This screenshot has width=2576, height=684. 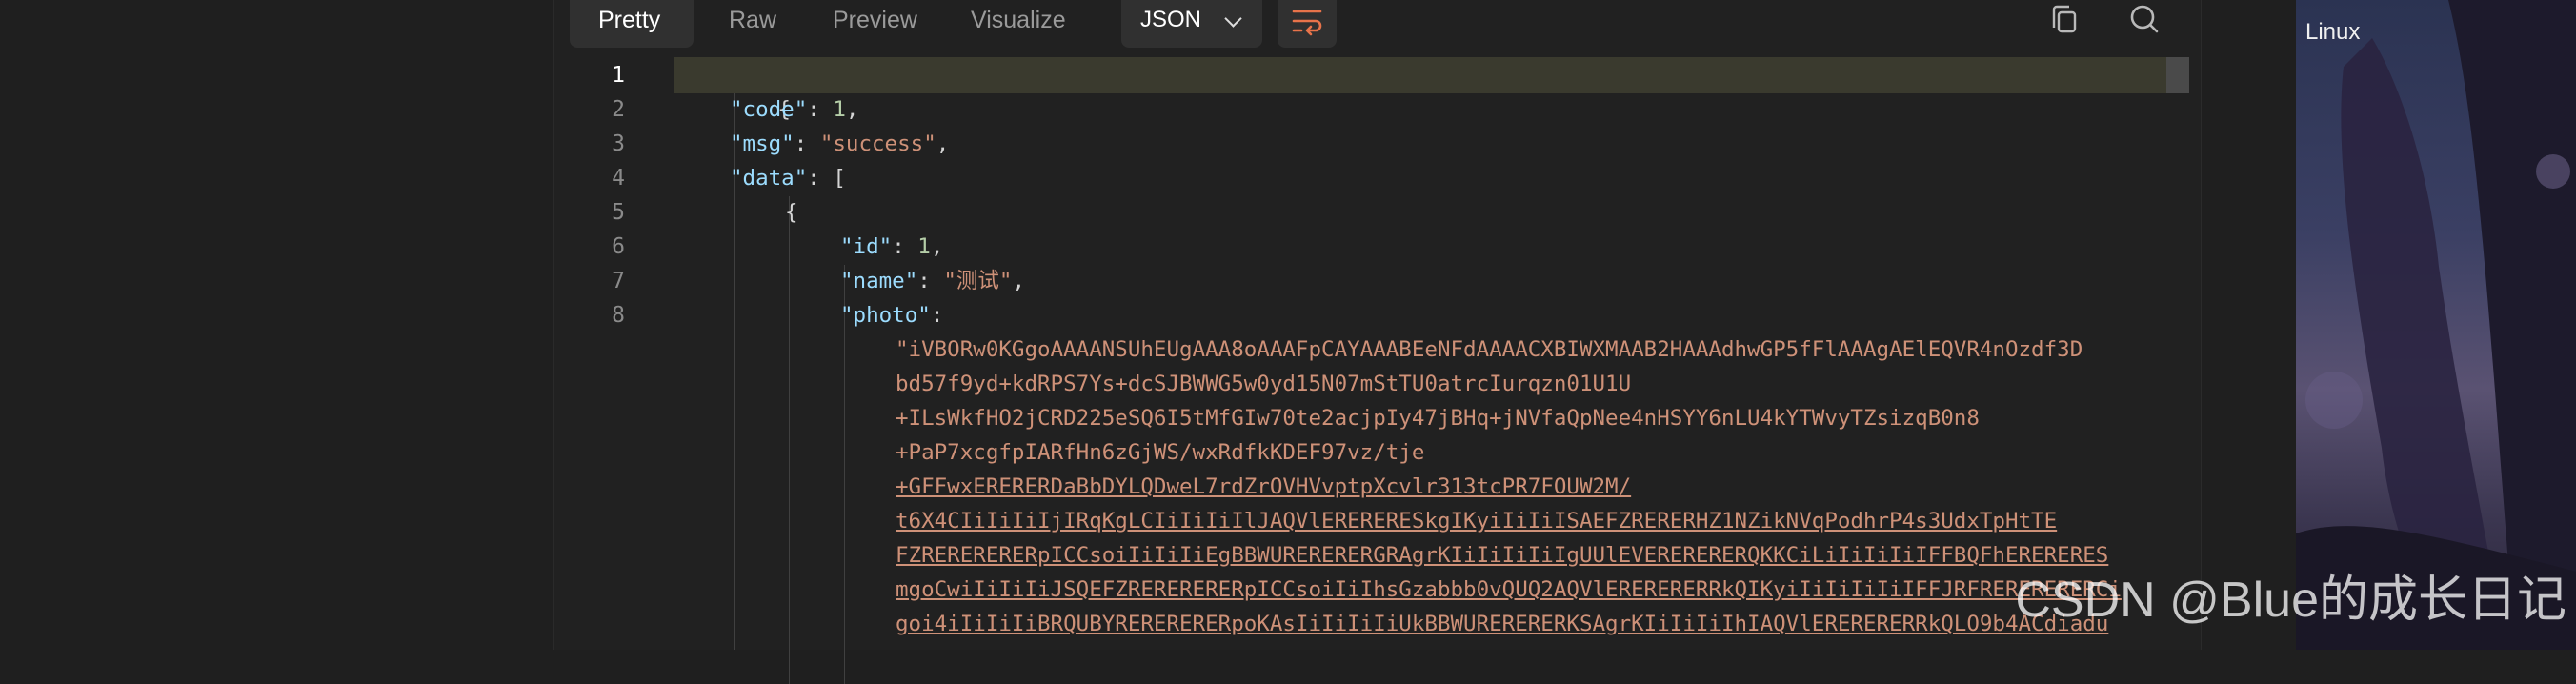 What do you see at coordinates (1378, 27) in the screenshot?
I see `response-toolbar: Pretty Raw Preview Visualize JSON` at bounding box center [1378, 27].